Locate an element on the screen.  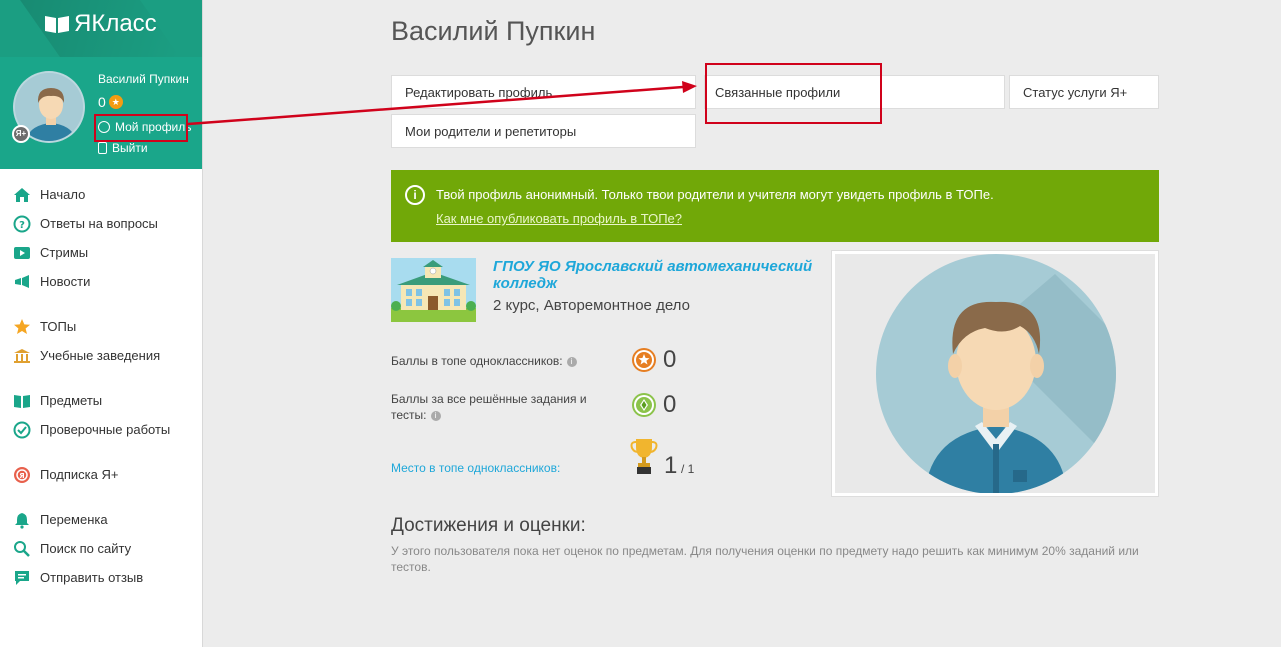
nav-label: Проверочные работы is located at coordinates (105, 429).